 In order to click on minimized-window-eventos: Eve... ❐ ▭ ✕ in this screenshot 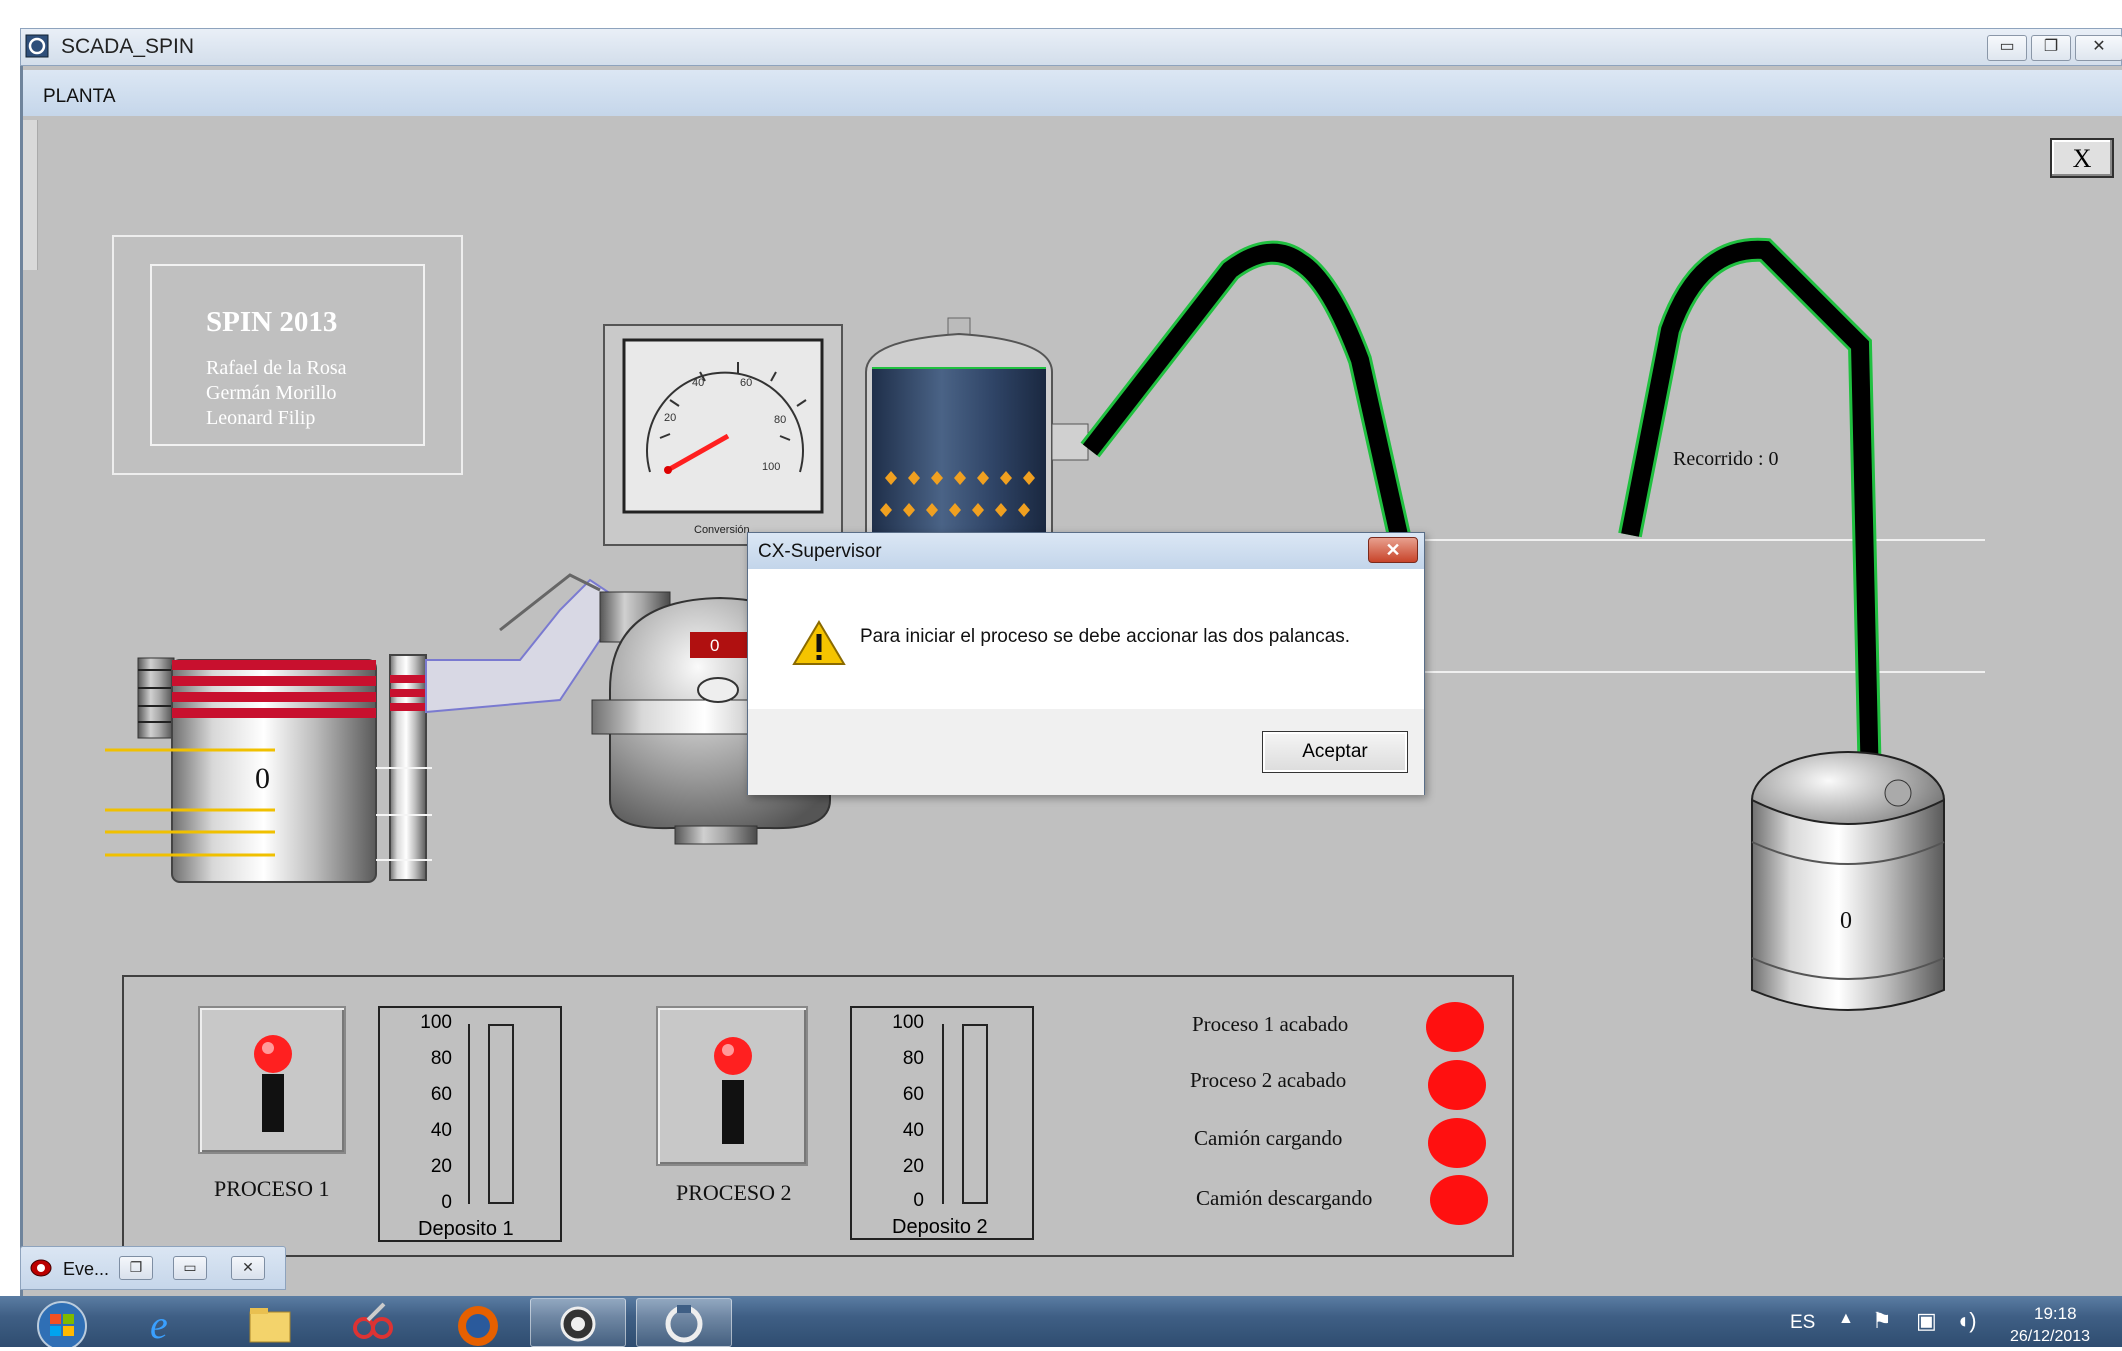, I will do `click(153, 1268)`.